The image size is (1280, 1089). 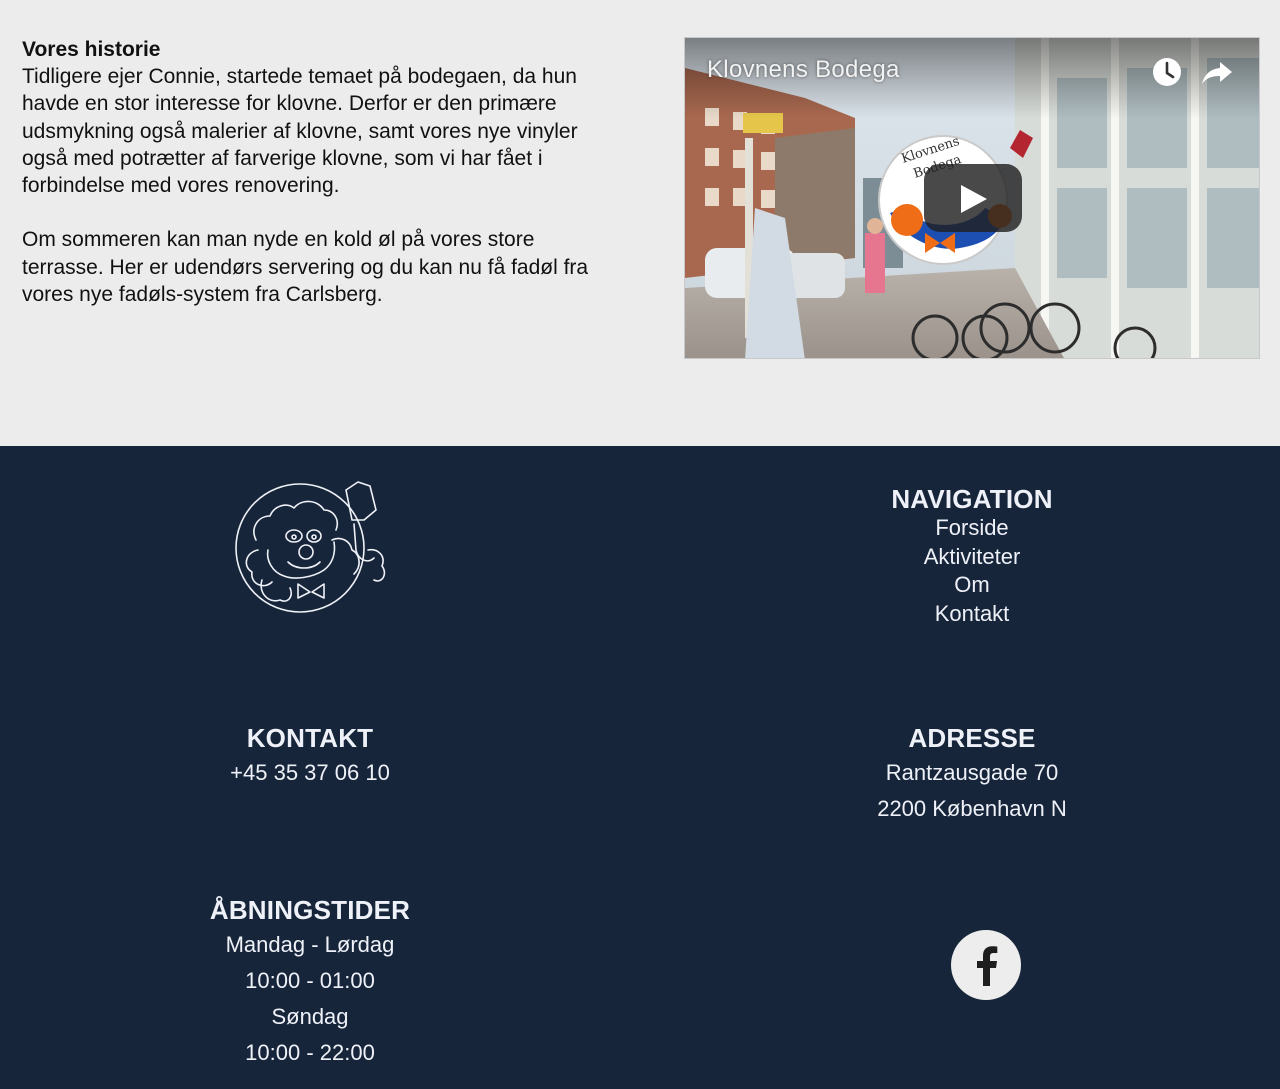 I want to click on kontakt-heading: KONTAKT, so click(x=310, y=738).